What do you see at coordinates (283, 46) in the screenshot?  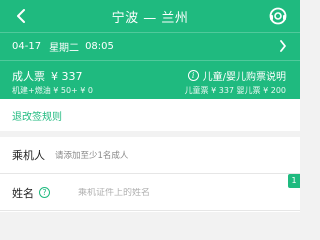 I see `chevron-right-icon` at bounding box center [283, 46].